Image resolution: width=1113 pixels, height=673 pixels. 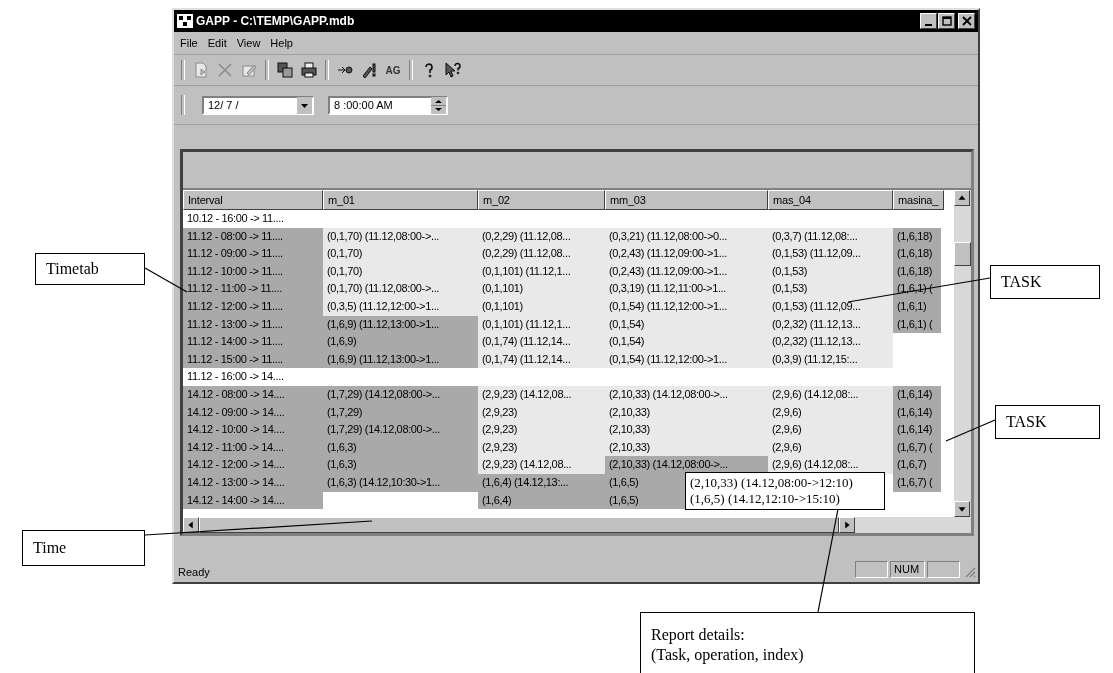 I want to click on table-cell: (2,10,33), so click(x=686, y=430).